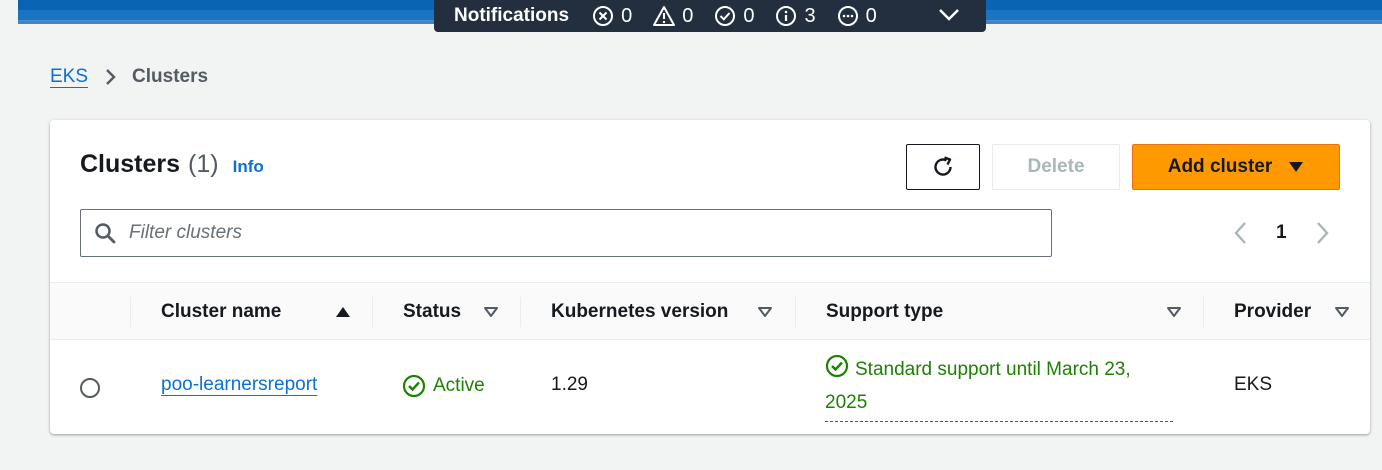  I want to click on previous-page-icon, so click(1241, 233).